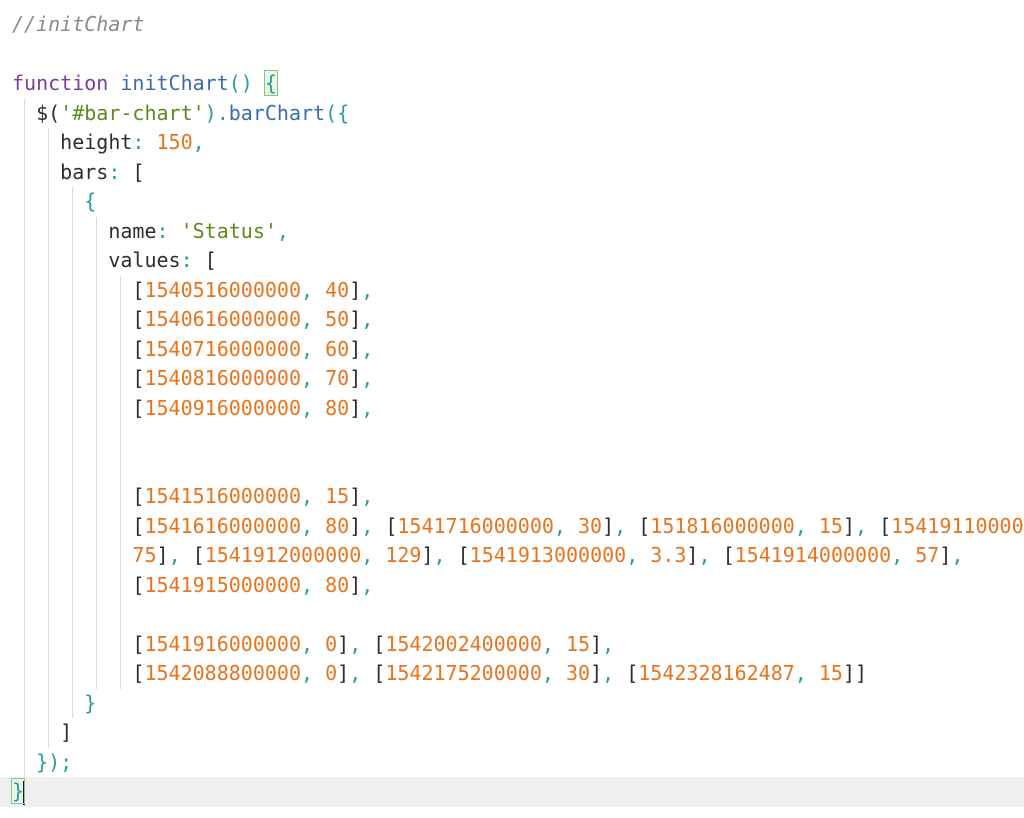  Describe the element at coordinates (927, 555) in the screenshot. I see `token-number: 57` at that location.